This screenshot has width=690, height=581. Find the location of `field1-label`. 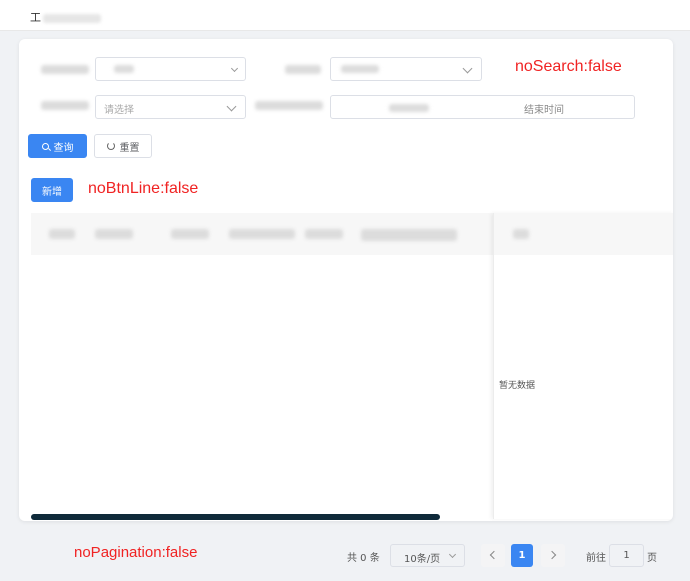

field1-label is located at coordinates (65, 69).